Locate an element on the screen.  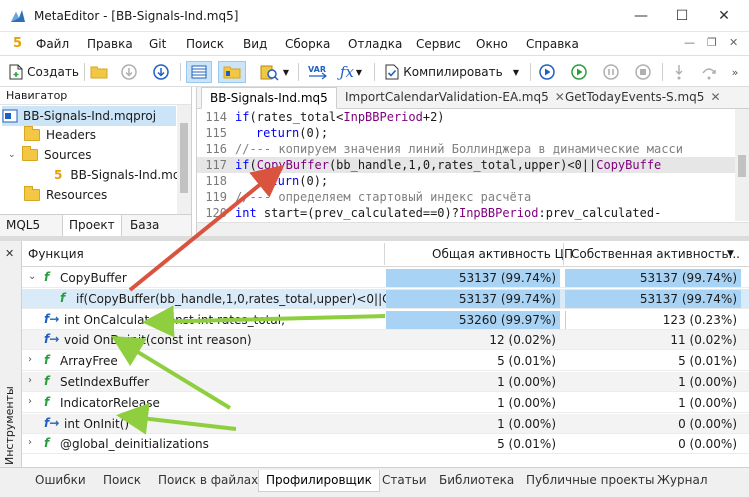
close-icon: ✕ is located at coordinates (9, 253).